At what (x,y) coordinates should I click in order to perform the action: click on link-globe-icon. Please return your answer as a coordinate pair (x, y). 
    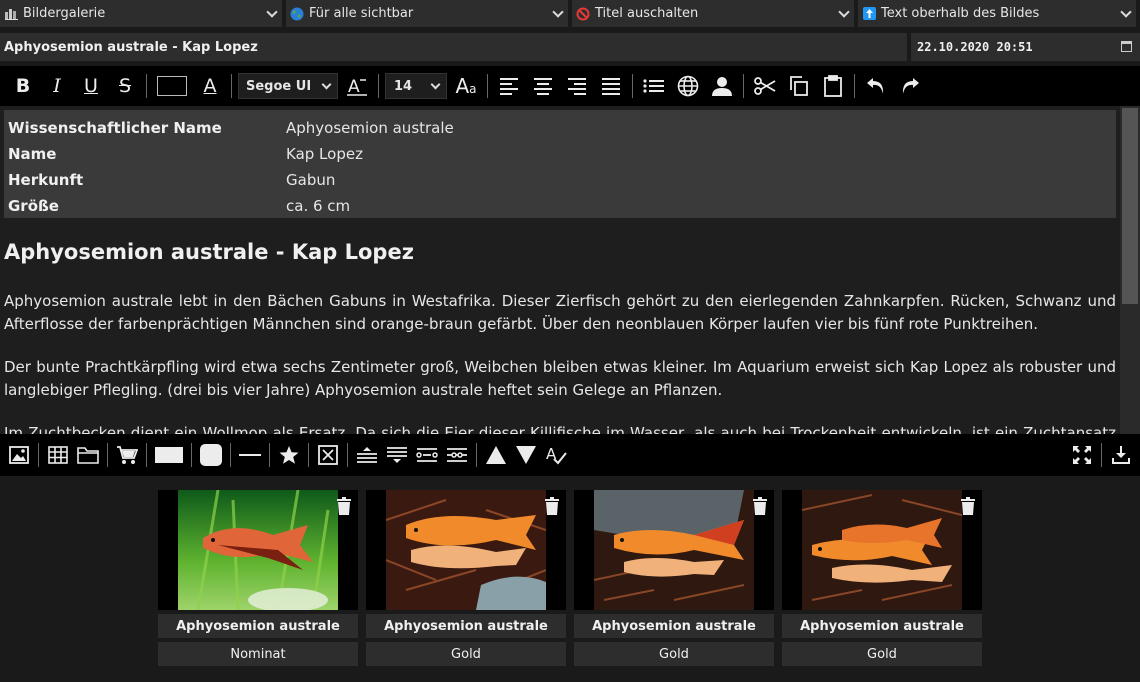
    Looking at the image, I should click on (688, 86).